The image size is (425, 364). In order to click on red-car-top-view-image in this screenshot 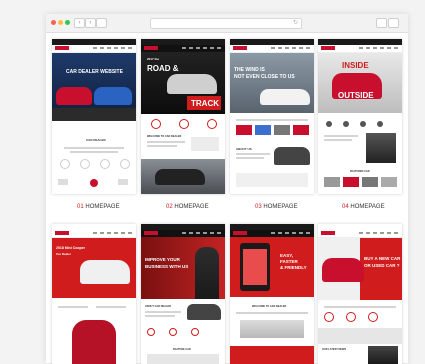, I will do `click(94, 342)`.